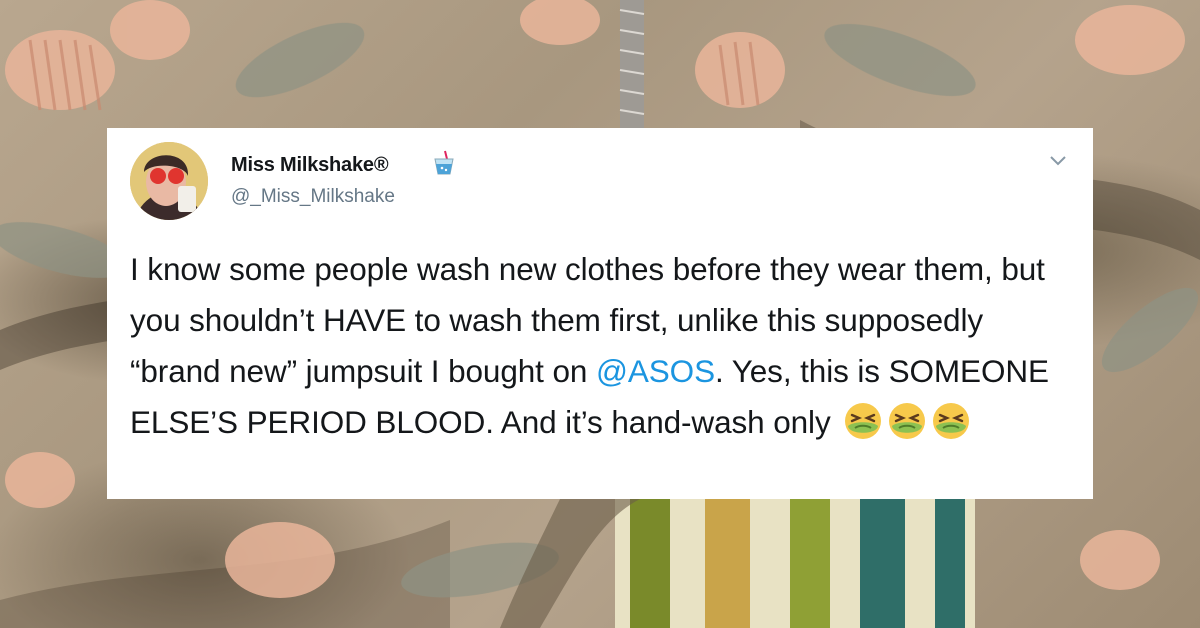 The width and height of the screenshot is (1200, 628). I want to click on avatar, so click(169, 181).